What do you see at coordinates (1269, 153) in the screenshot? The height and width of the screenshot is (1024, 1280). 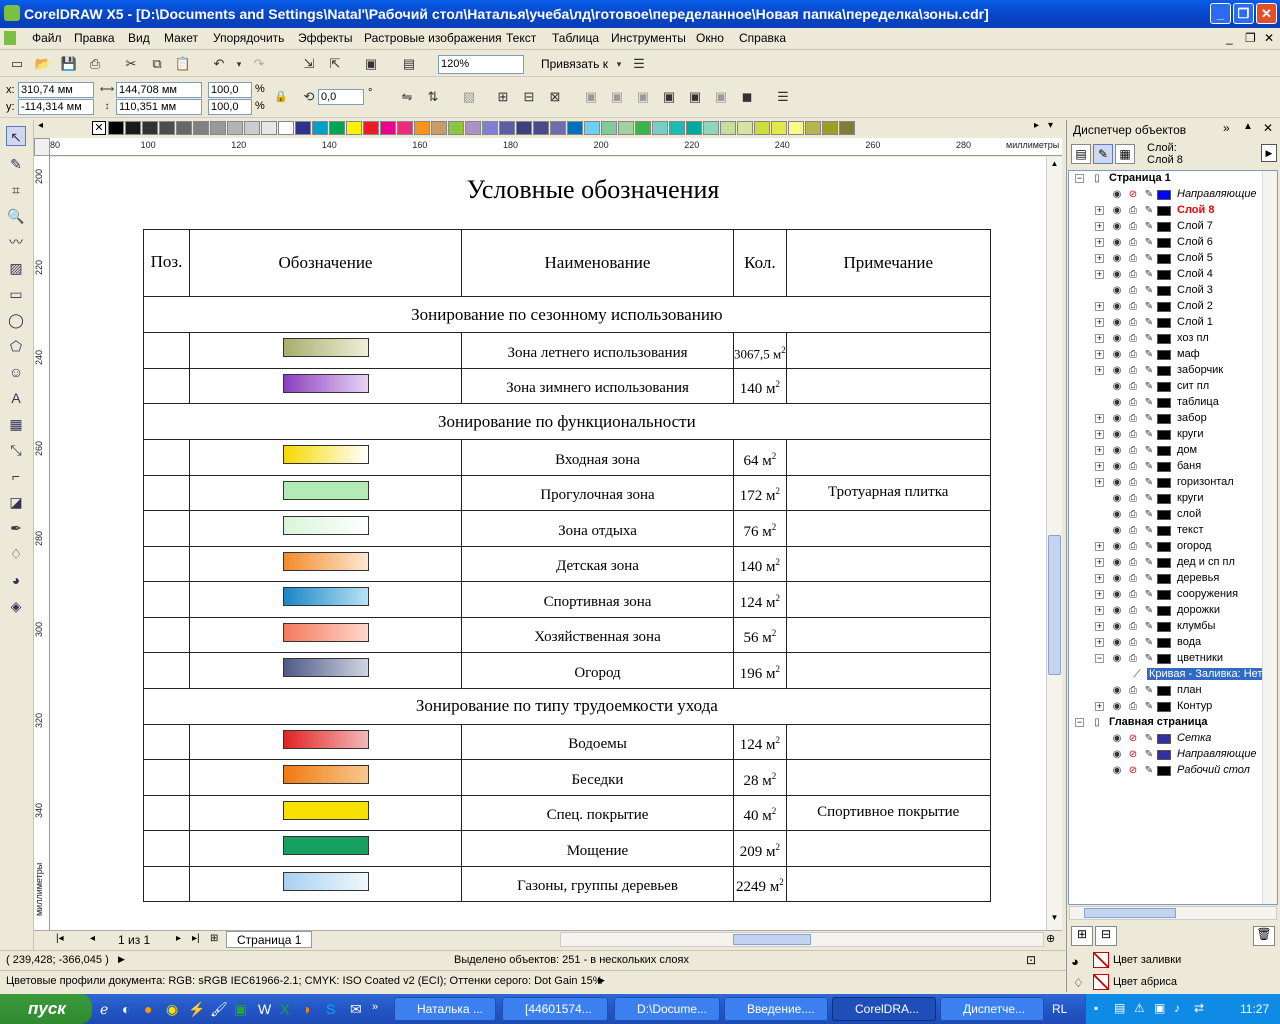 I see `docker-menu-icon: ▶` at bounding box center [1269, 153].